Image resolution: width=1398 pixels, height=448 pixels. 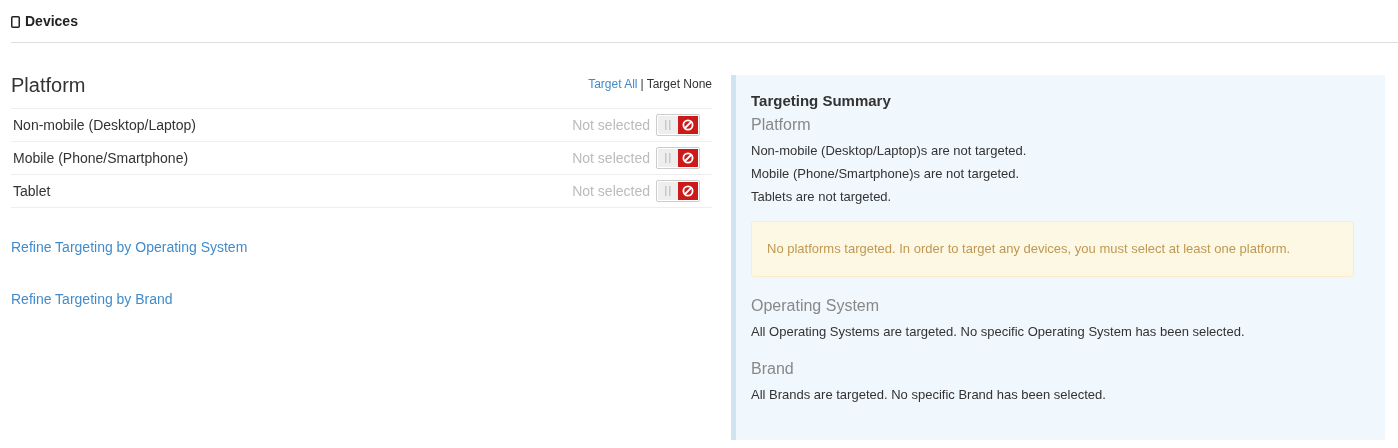 I want to click on summary-heading: Brand, so click(x=773, y=368).